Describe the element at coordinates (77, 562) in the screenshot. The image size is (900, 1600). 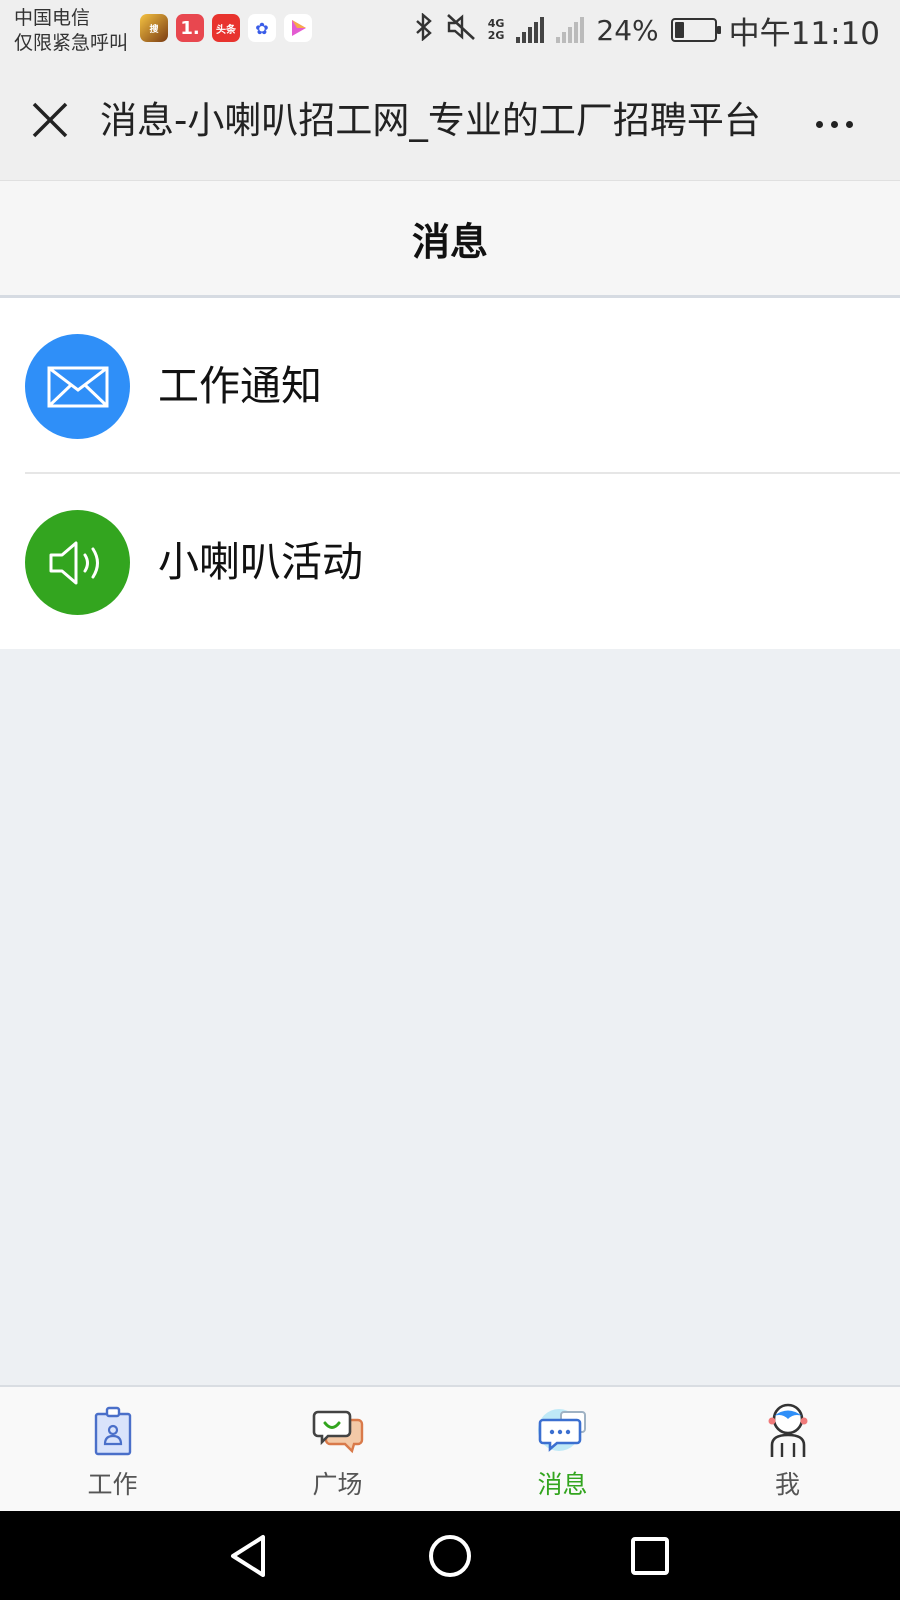
I see `speaker-icon` at that location.